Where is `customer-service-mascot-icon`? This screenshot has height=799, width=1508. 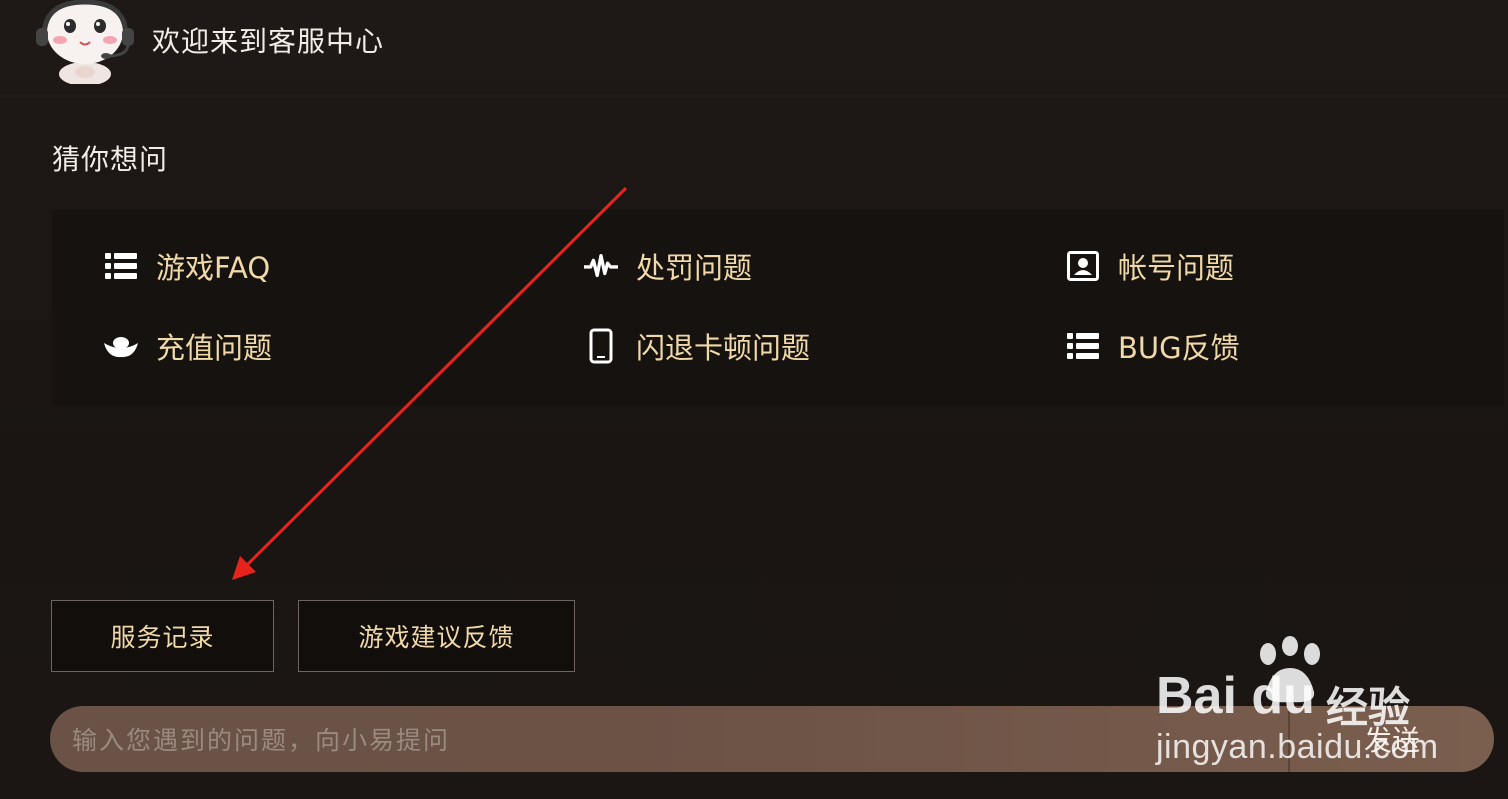
customer-service-mascot-icon is located at coordinates (85, 42).